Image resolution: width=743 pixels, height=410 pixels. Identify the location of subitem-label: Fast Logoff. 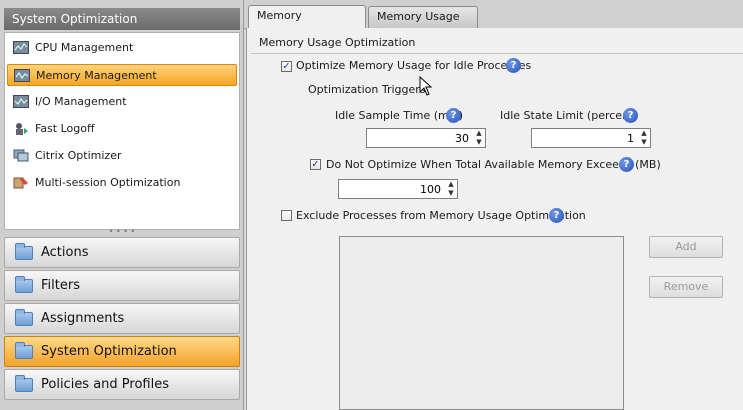
(65, 128).